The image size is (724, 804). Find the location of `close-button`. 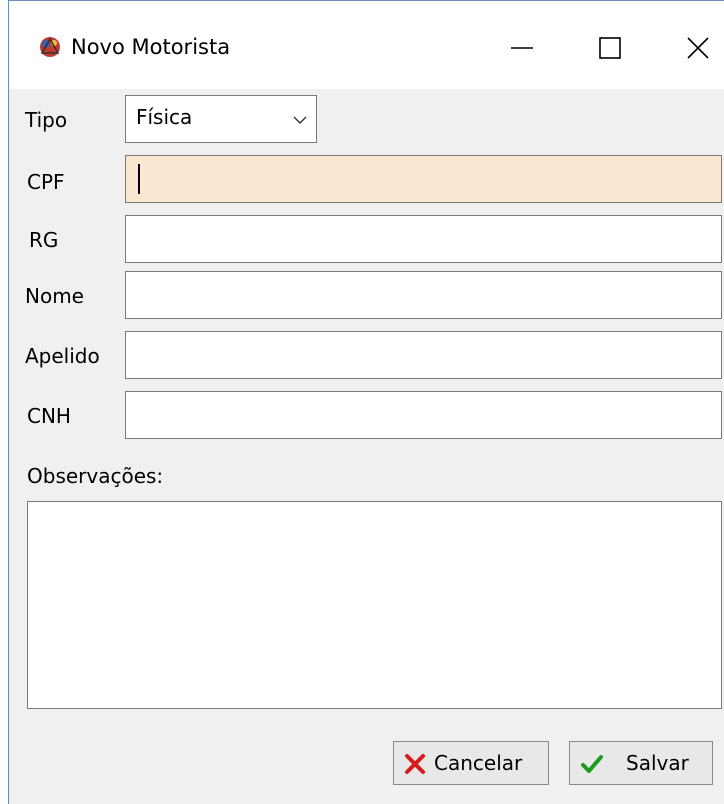

close-button is located at coordinates (693, 47).